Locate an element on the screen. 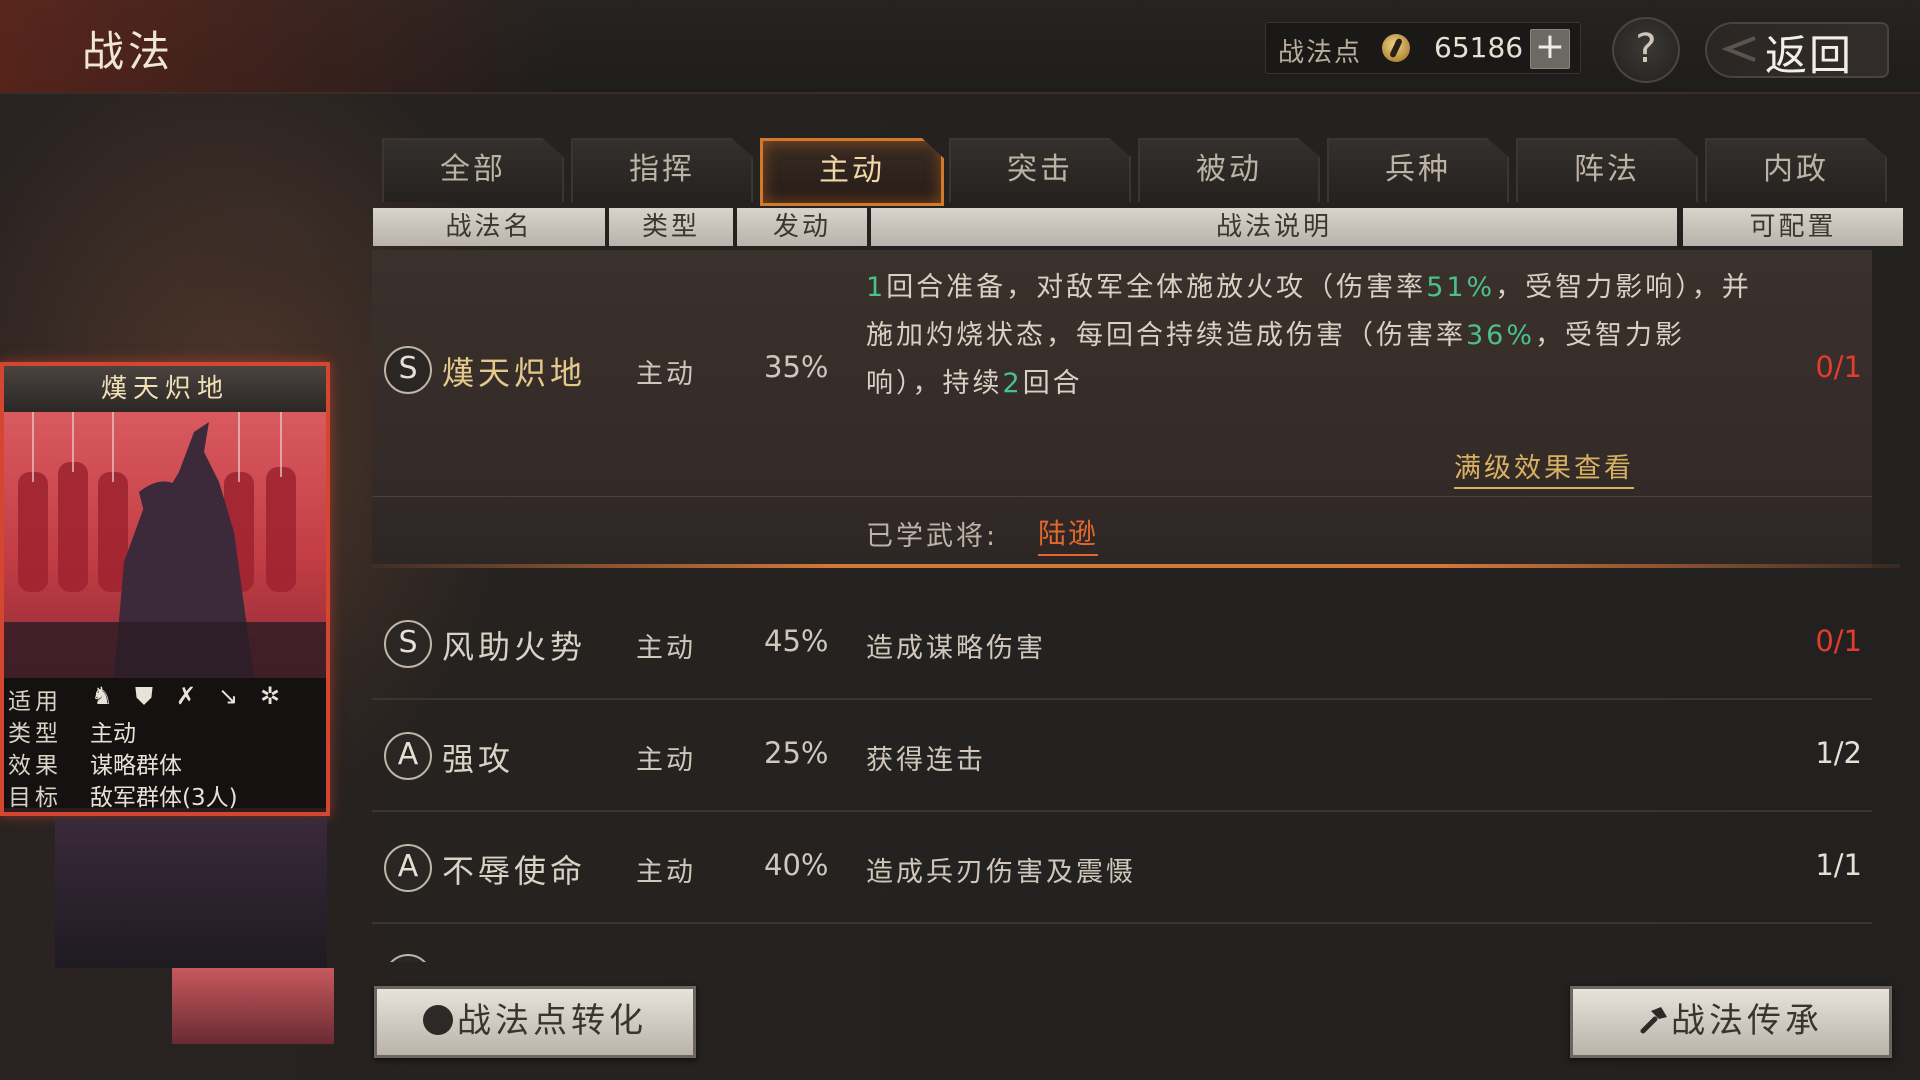  desc-value: 36% is located at coordinates (1501, 335).